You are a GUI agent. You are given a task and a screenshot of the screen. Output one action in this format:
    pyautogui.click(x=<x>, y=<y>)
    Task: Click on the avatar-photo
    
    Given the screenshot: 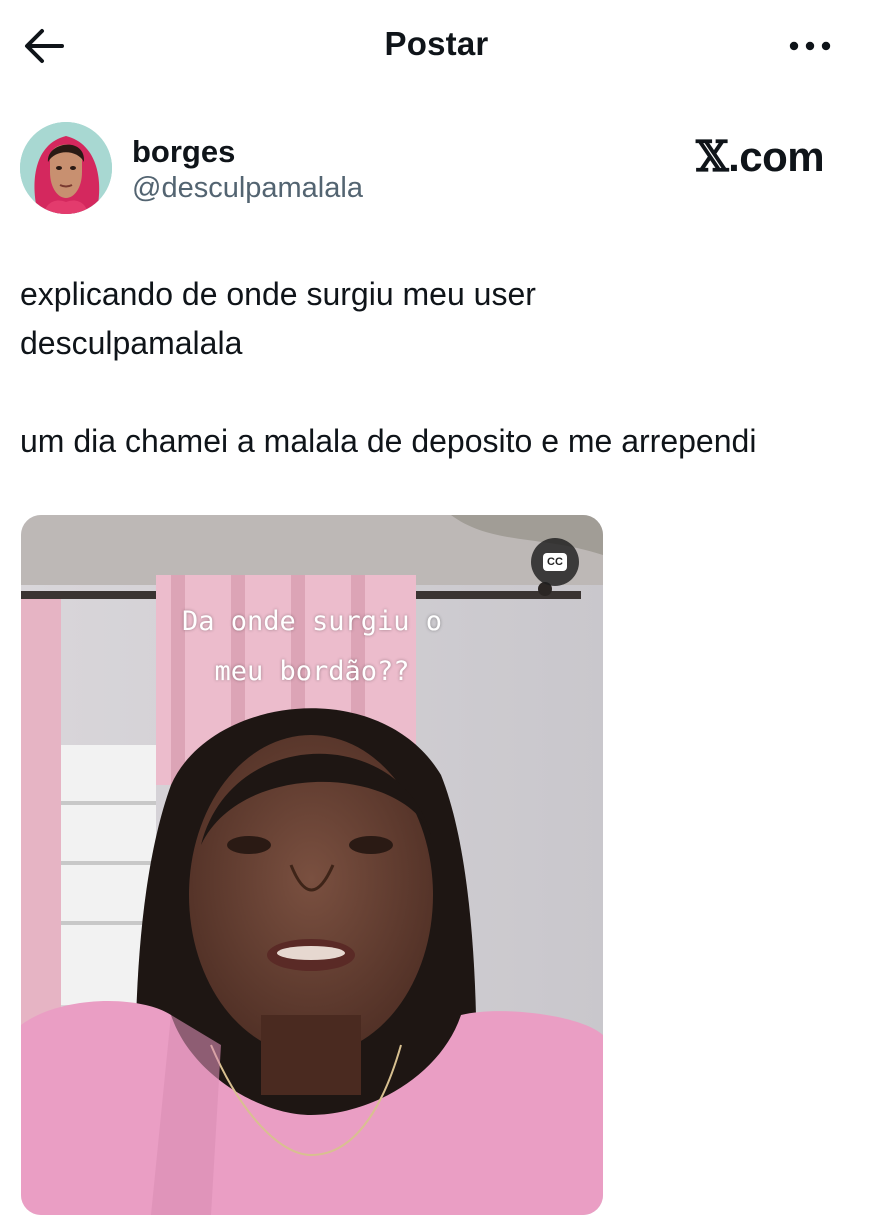 What is the action you would take?
    pyautogui.click(x=66, y=168)
    